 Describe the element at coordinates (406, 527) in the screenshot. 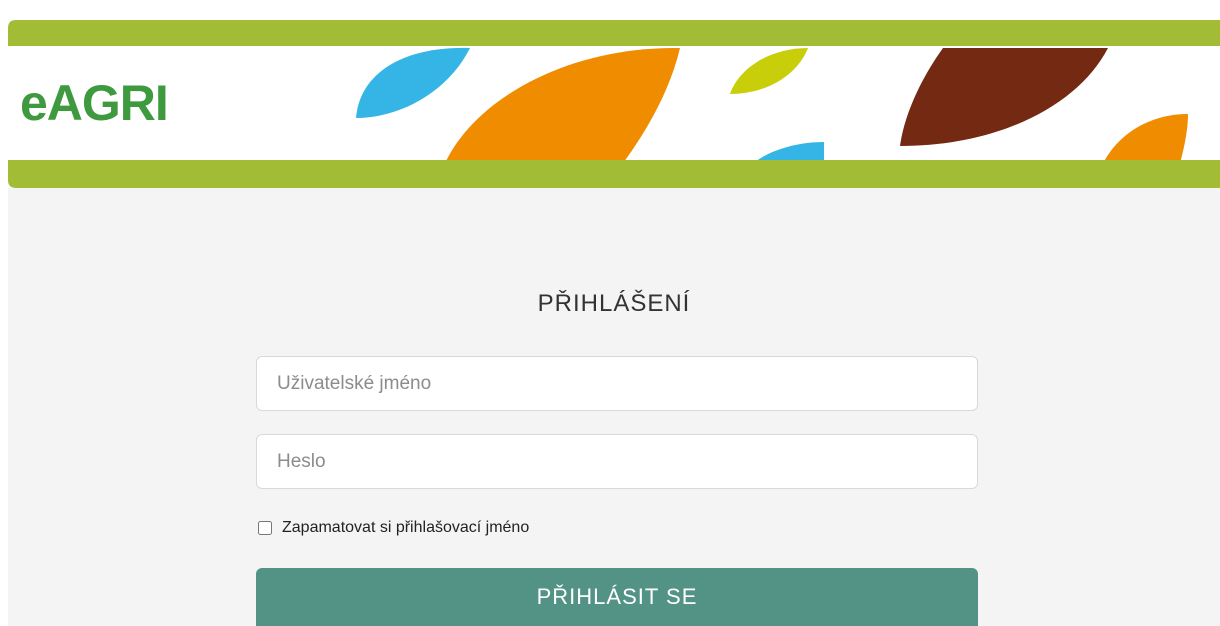

I see `remember-label: Zapamatovat si přihlašovací jméno` at that location.